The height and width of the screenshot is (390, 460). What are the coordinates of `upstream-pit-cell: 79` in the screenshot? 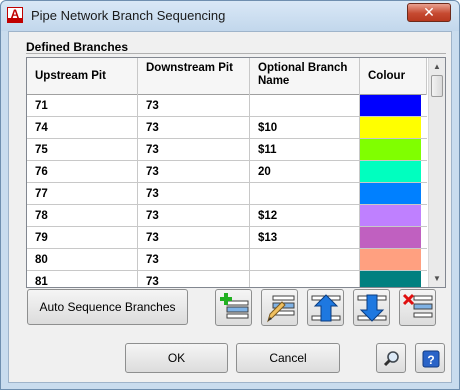 It's located at (82, 238).